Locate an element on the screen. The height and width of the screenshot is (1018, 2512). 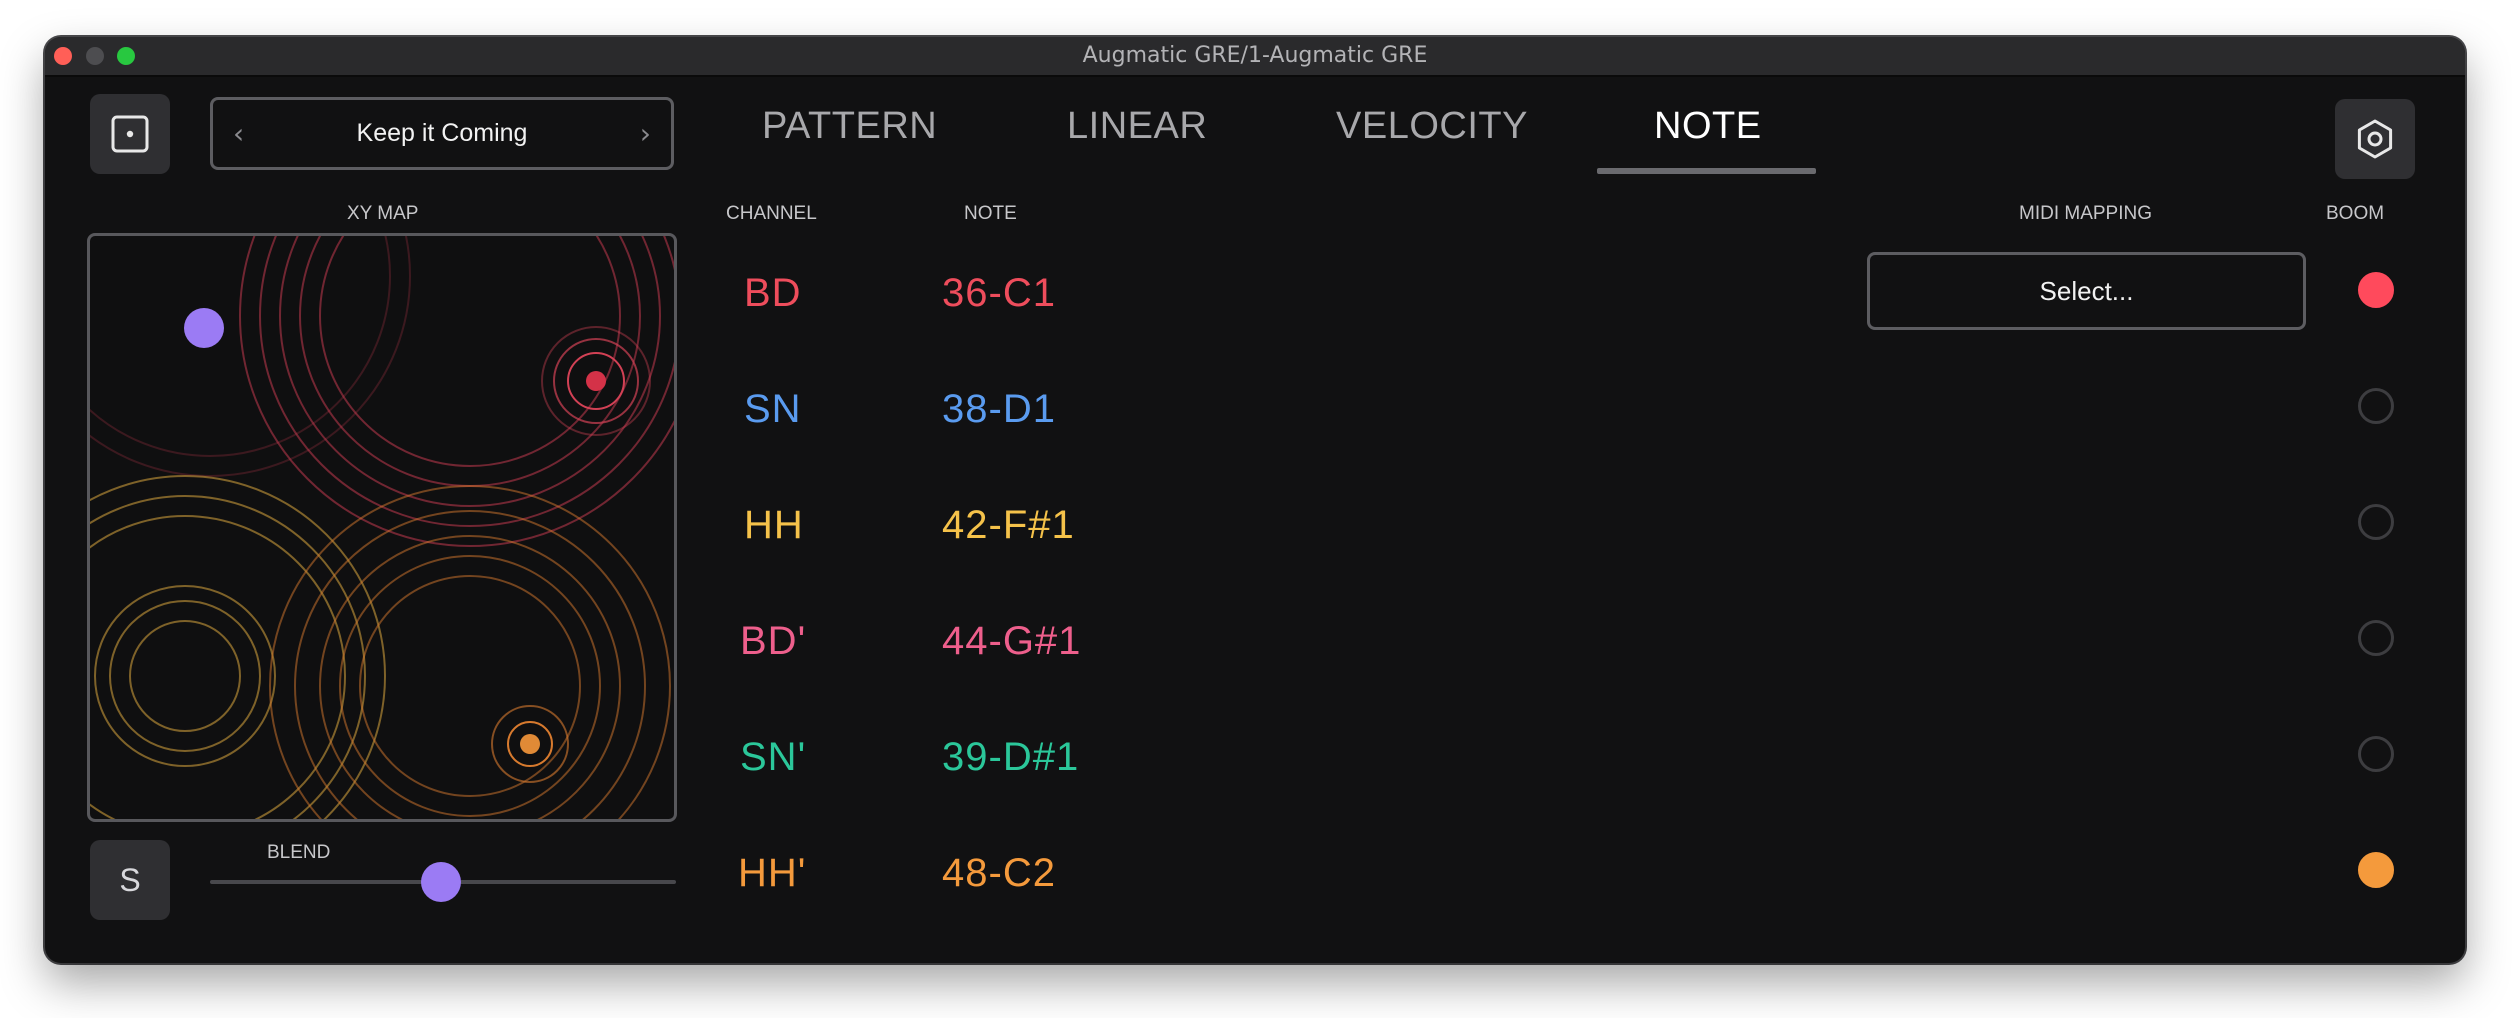
note-value-sn: 38-D1 is located at coordinates (999, 409).